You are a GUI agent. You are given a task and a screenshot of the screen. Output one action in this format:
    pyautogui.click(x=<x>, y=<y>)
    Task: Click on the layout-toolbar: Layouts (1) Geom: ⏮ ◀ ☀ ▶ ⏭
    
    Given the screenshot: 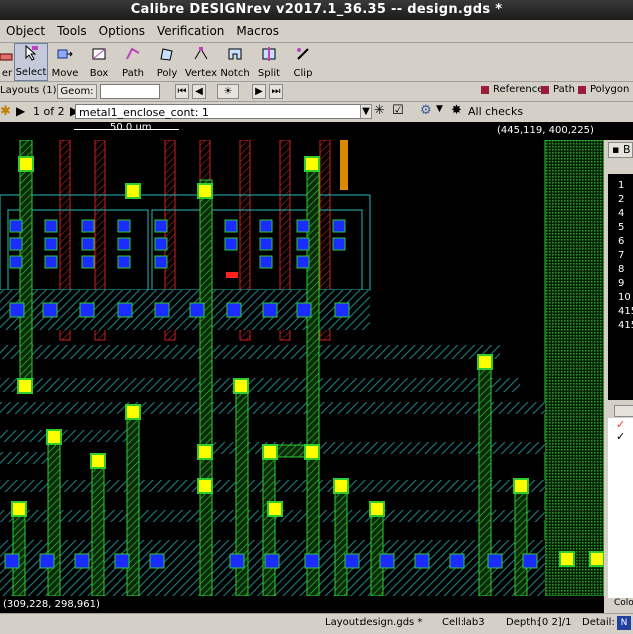 What is the action you would take?
    pyautogui.click(x=316, y=91)
    